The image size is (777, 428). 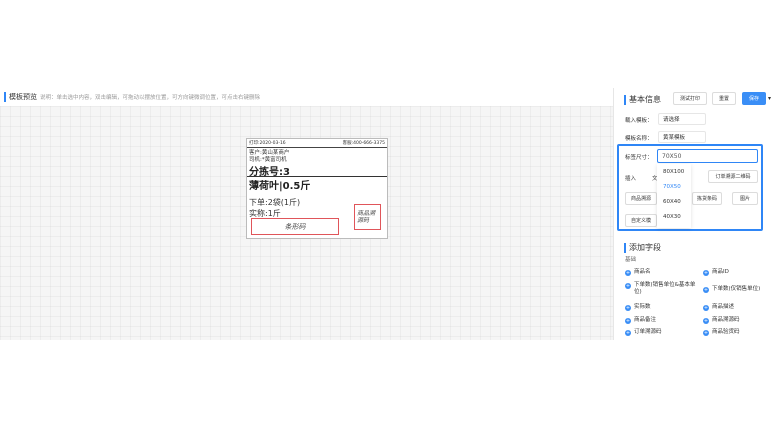 What do you see at coordinates (642, 307) in the screenshot?
I see `field-label: 实际数` at bounding box center [642, 307].